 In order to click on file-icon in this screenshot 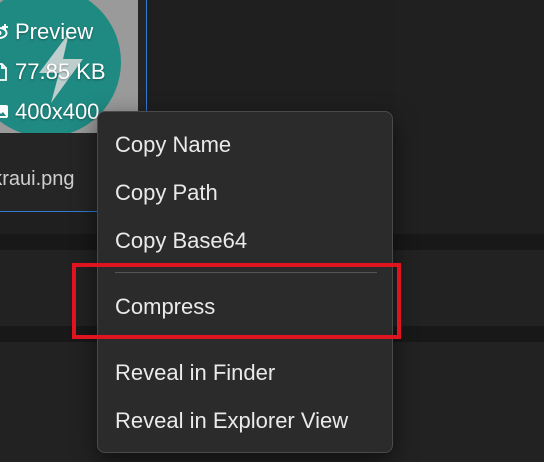, I will do `click(3, 72)`.